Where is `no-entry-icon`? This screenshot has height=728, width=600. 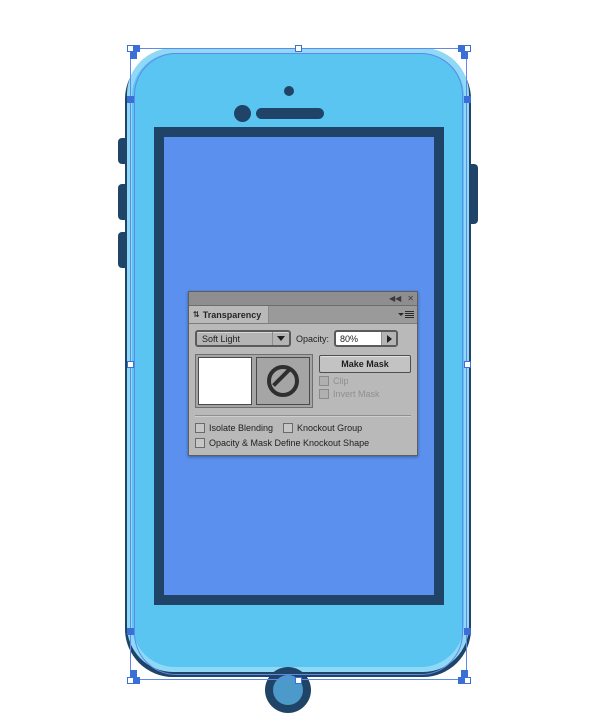
no-entry-icon is located at coordinates (283, 381).